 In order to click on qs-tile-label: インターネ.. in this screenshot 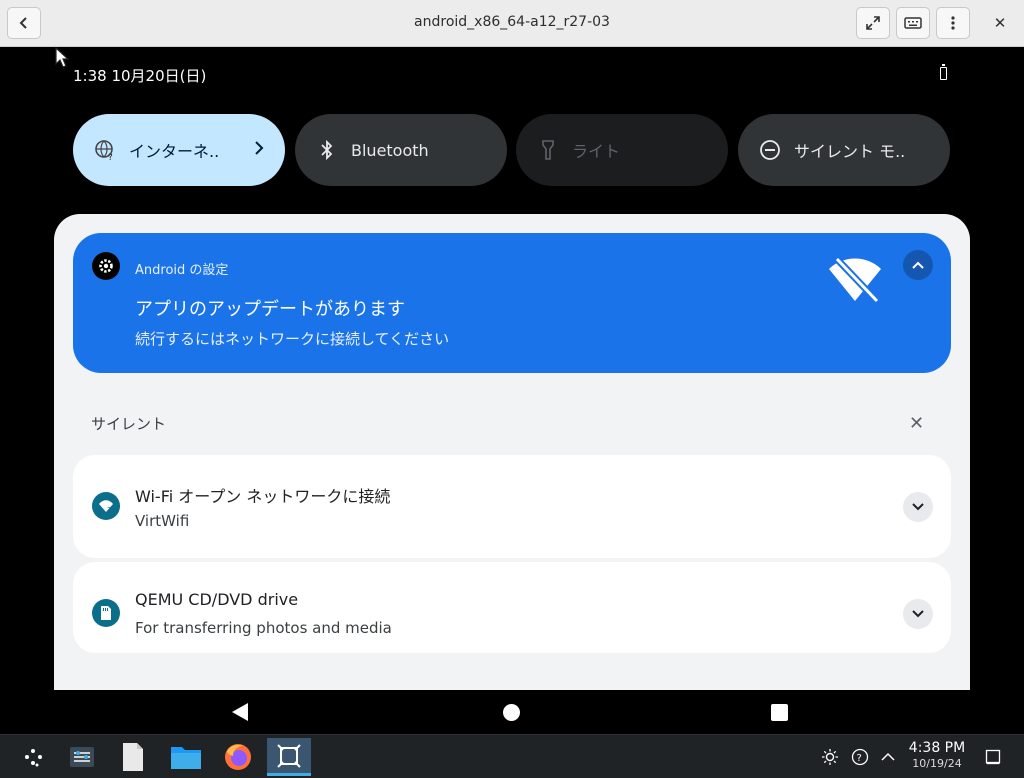, I will do `click(174, 151)`.